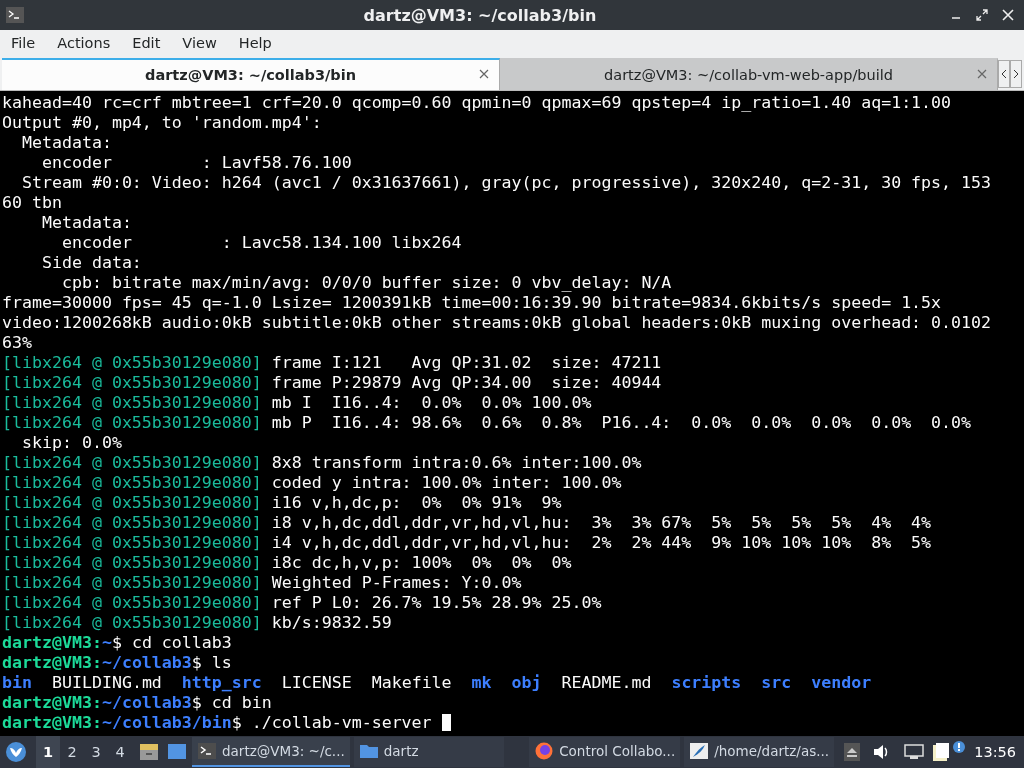  What do you see at coordinates (456, 462) in the screenshot?
I see `output-text: 8x8 transform intra:0.6% inter:100.0%` at bounding box center [456, 462].